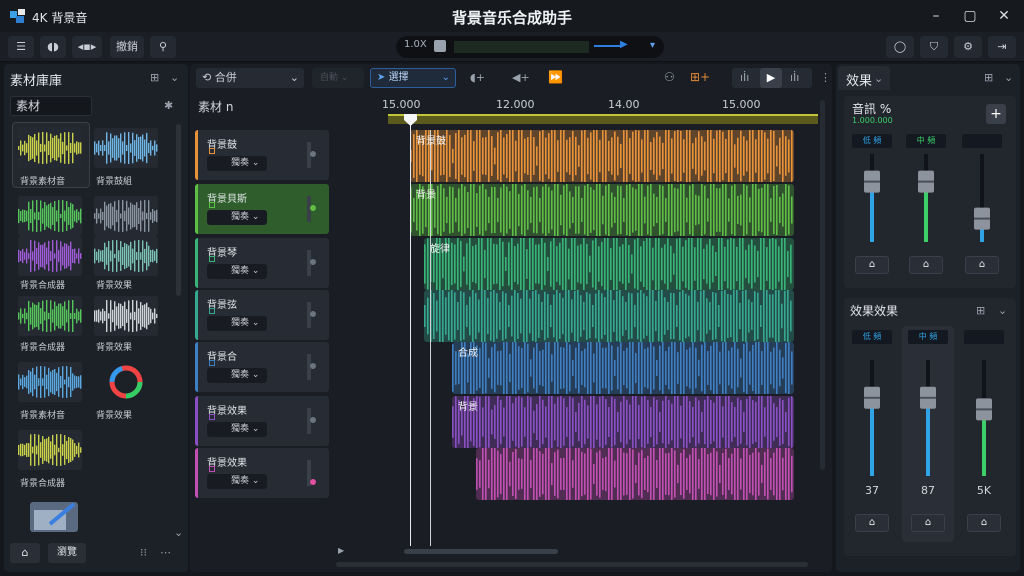  What do you see at coordinates (410, 331) in the screenshot?
I see `playhead` at bounding box center [410, 331].